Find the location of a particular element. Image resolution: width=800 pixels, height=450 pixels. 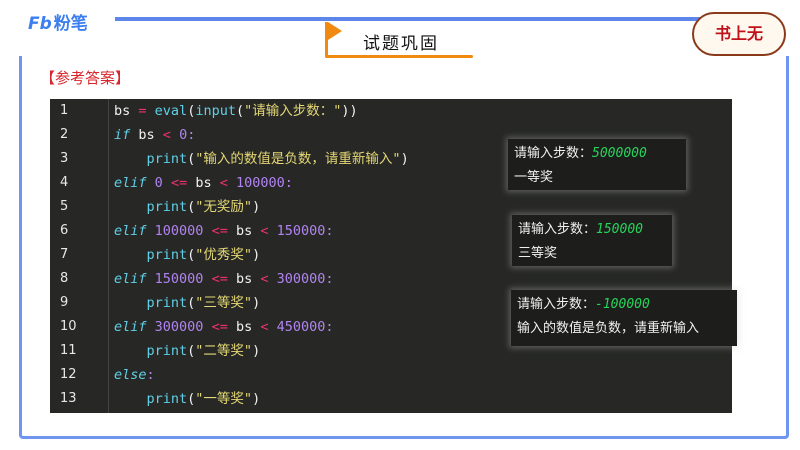

code-text: elif 150000 <= bs < 300000: is located at coordinates (224, 279).